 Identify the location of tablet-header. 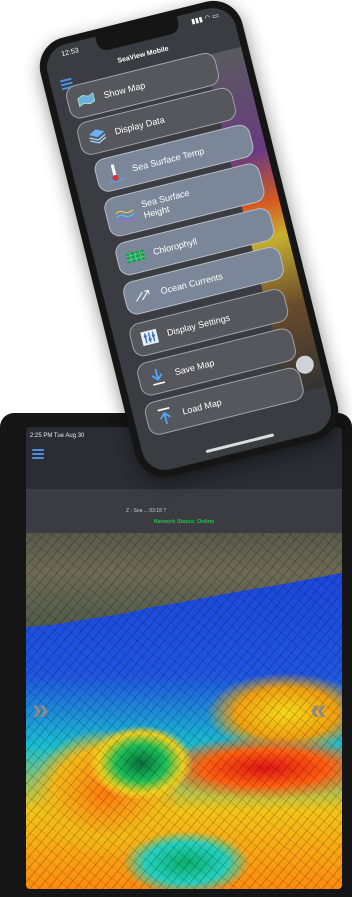
(184, 511).